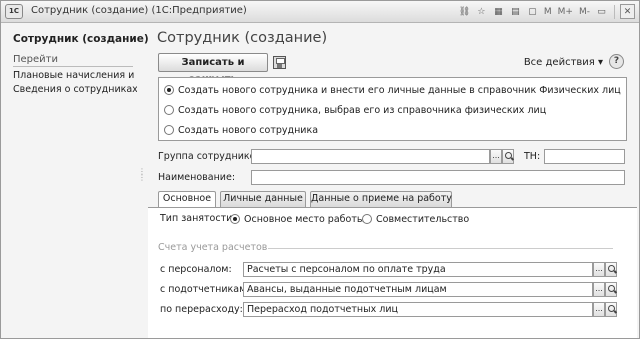 This screenshot has width=640, height=339. Describe the element at coordinates (73, 60) in the screenshot. I see `nav-section-goto: Перейти` at that location.